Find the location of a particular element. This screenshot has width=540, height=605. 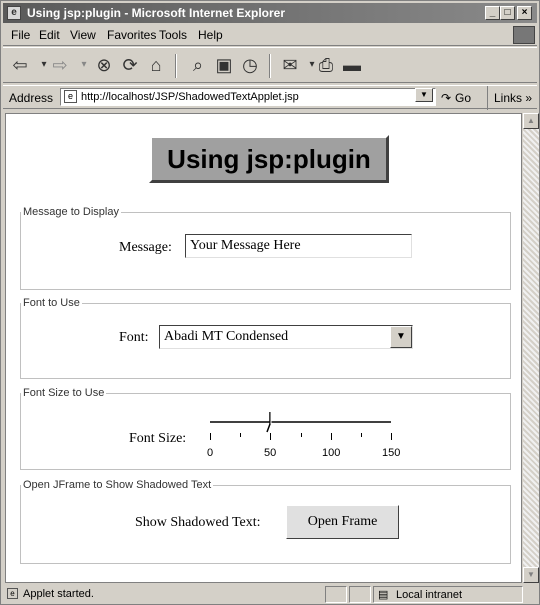

status-bar: e Applet started. ▤ Local intranet is located at coordinates (270, 594).